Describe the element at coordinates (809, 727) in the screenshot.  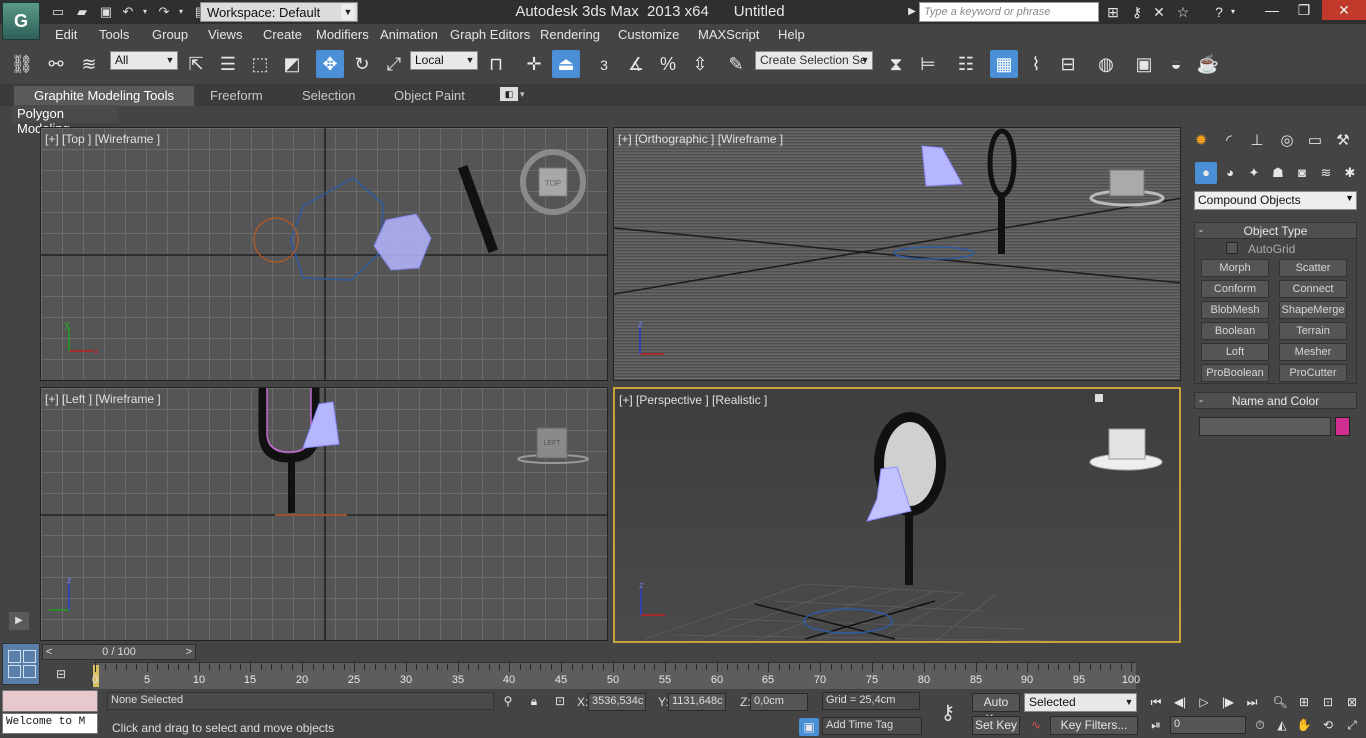
I see `time-tag-icon: ▣` at that location.